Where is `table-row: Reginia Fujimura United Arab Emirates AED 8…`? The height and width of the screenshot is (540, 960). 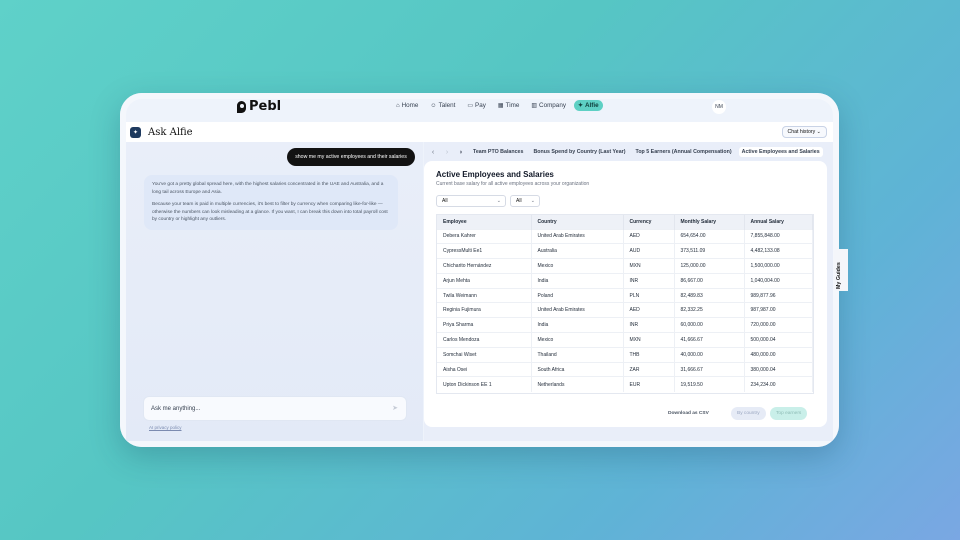 table-row: Reginia Fujimura United Arab Emirates AED 8… is located at coordinates (625, 310).